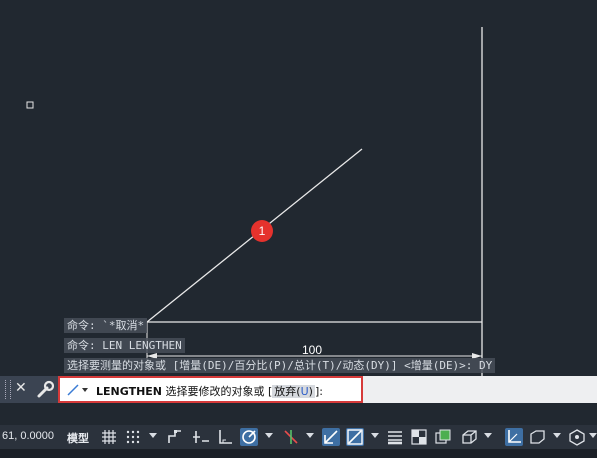  What do you see at coordinates (29, 389) in the screenshot?
I see `command-line-tools: ✕` at bounding box center [29, 389].